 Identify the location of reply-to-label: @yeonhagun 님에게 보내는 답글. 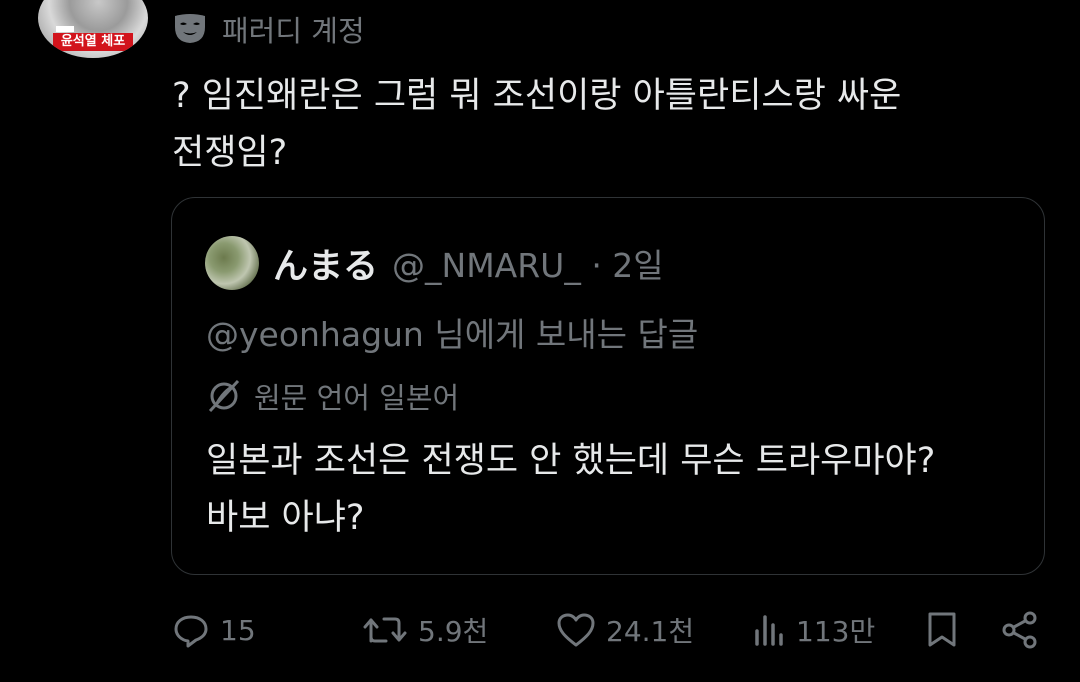
(452, 334).